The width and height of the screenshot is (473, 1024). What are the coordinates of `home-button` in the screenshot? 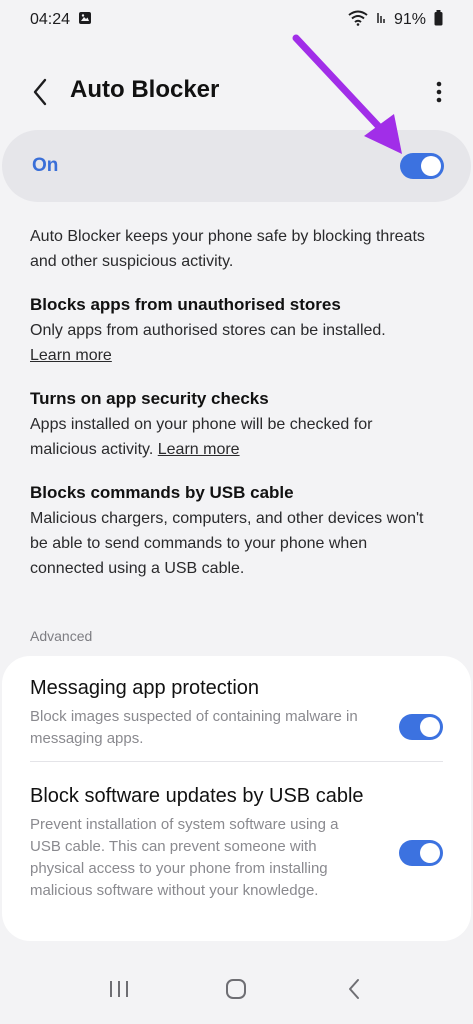 It's located at (236, 989).